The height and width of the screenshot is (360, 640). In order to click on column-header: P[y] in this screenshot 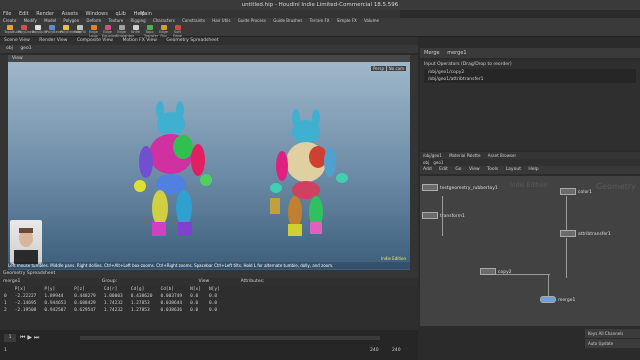, I will do `click(55, 289)`.